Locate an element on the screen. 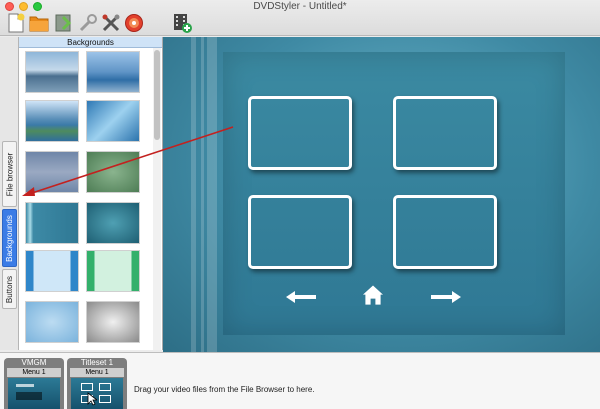  thumbnail-video-frame is located at coordinates (29, 396).